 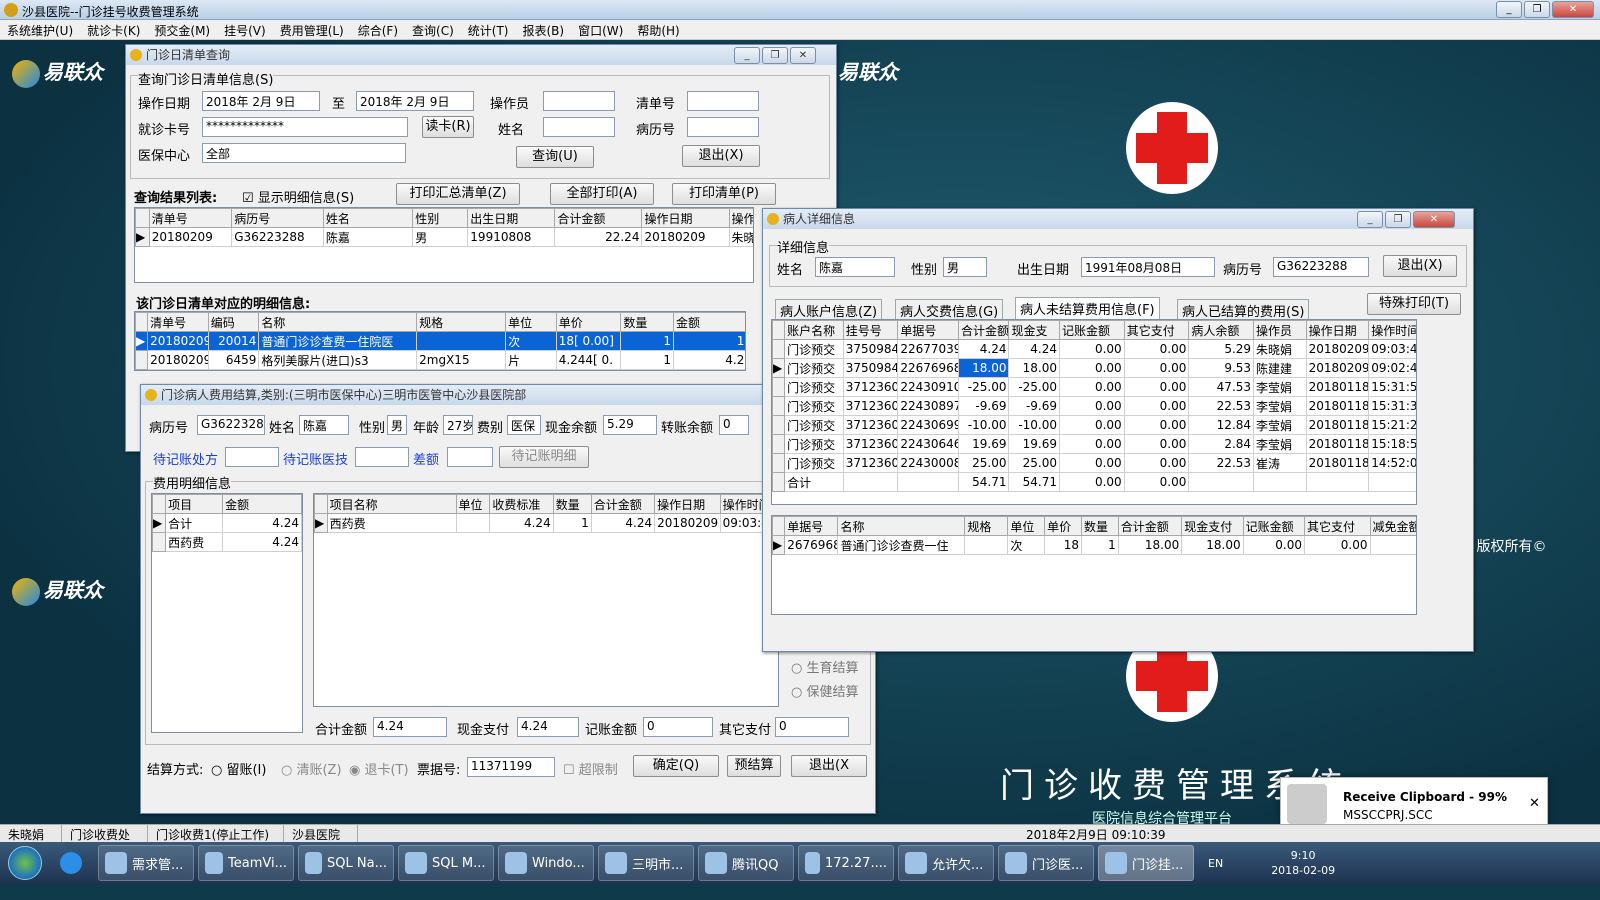 What do you see at coordinates (829, 766) in the screenshot?
I see `settle-exit-button: 退出(X` at bounding box center [829, 766].